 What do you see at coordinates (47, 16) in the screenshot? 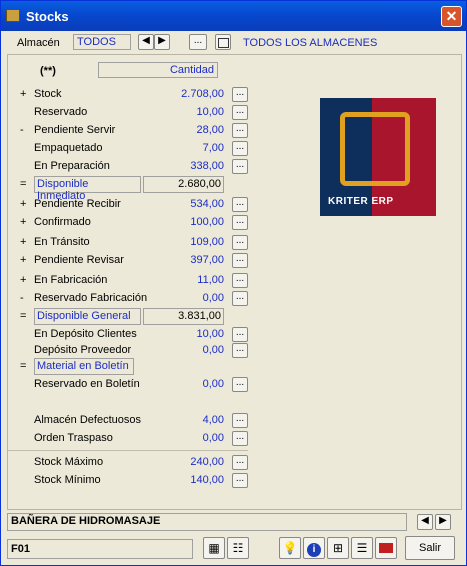
I see `window-title: Stocks` at bounding box center [47, 16].